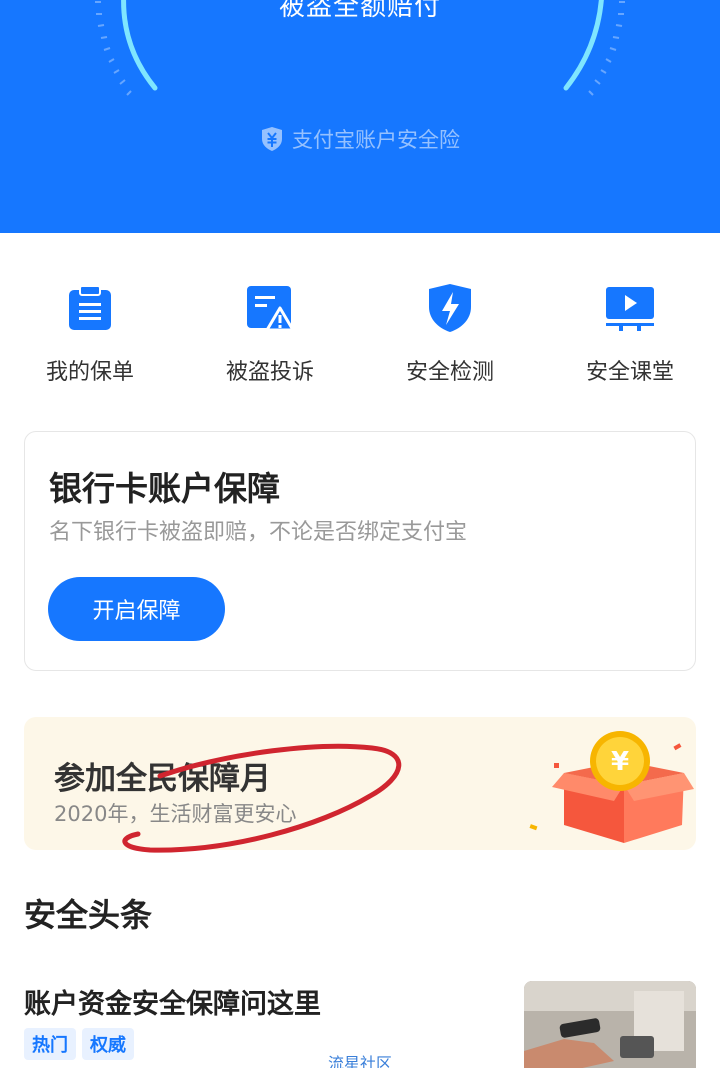 The width and height of the screenshot is (720, 1068). What do you see at coordinates (108, 1044) in the screenshot?
I see `tag-authority: 权威` at bounding box center [108, 1044].